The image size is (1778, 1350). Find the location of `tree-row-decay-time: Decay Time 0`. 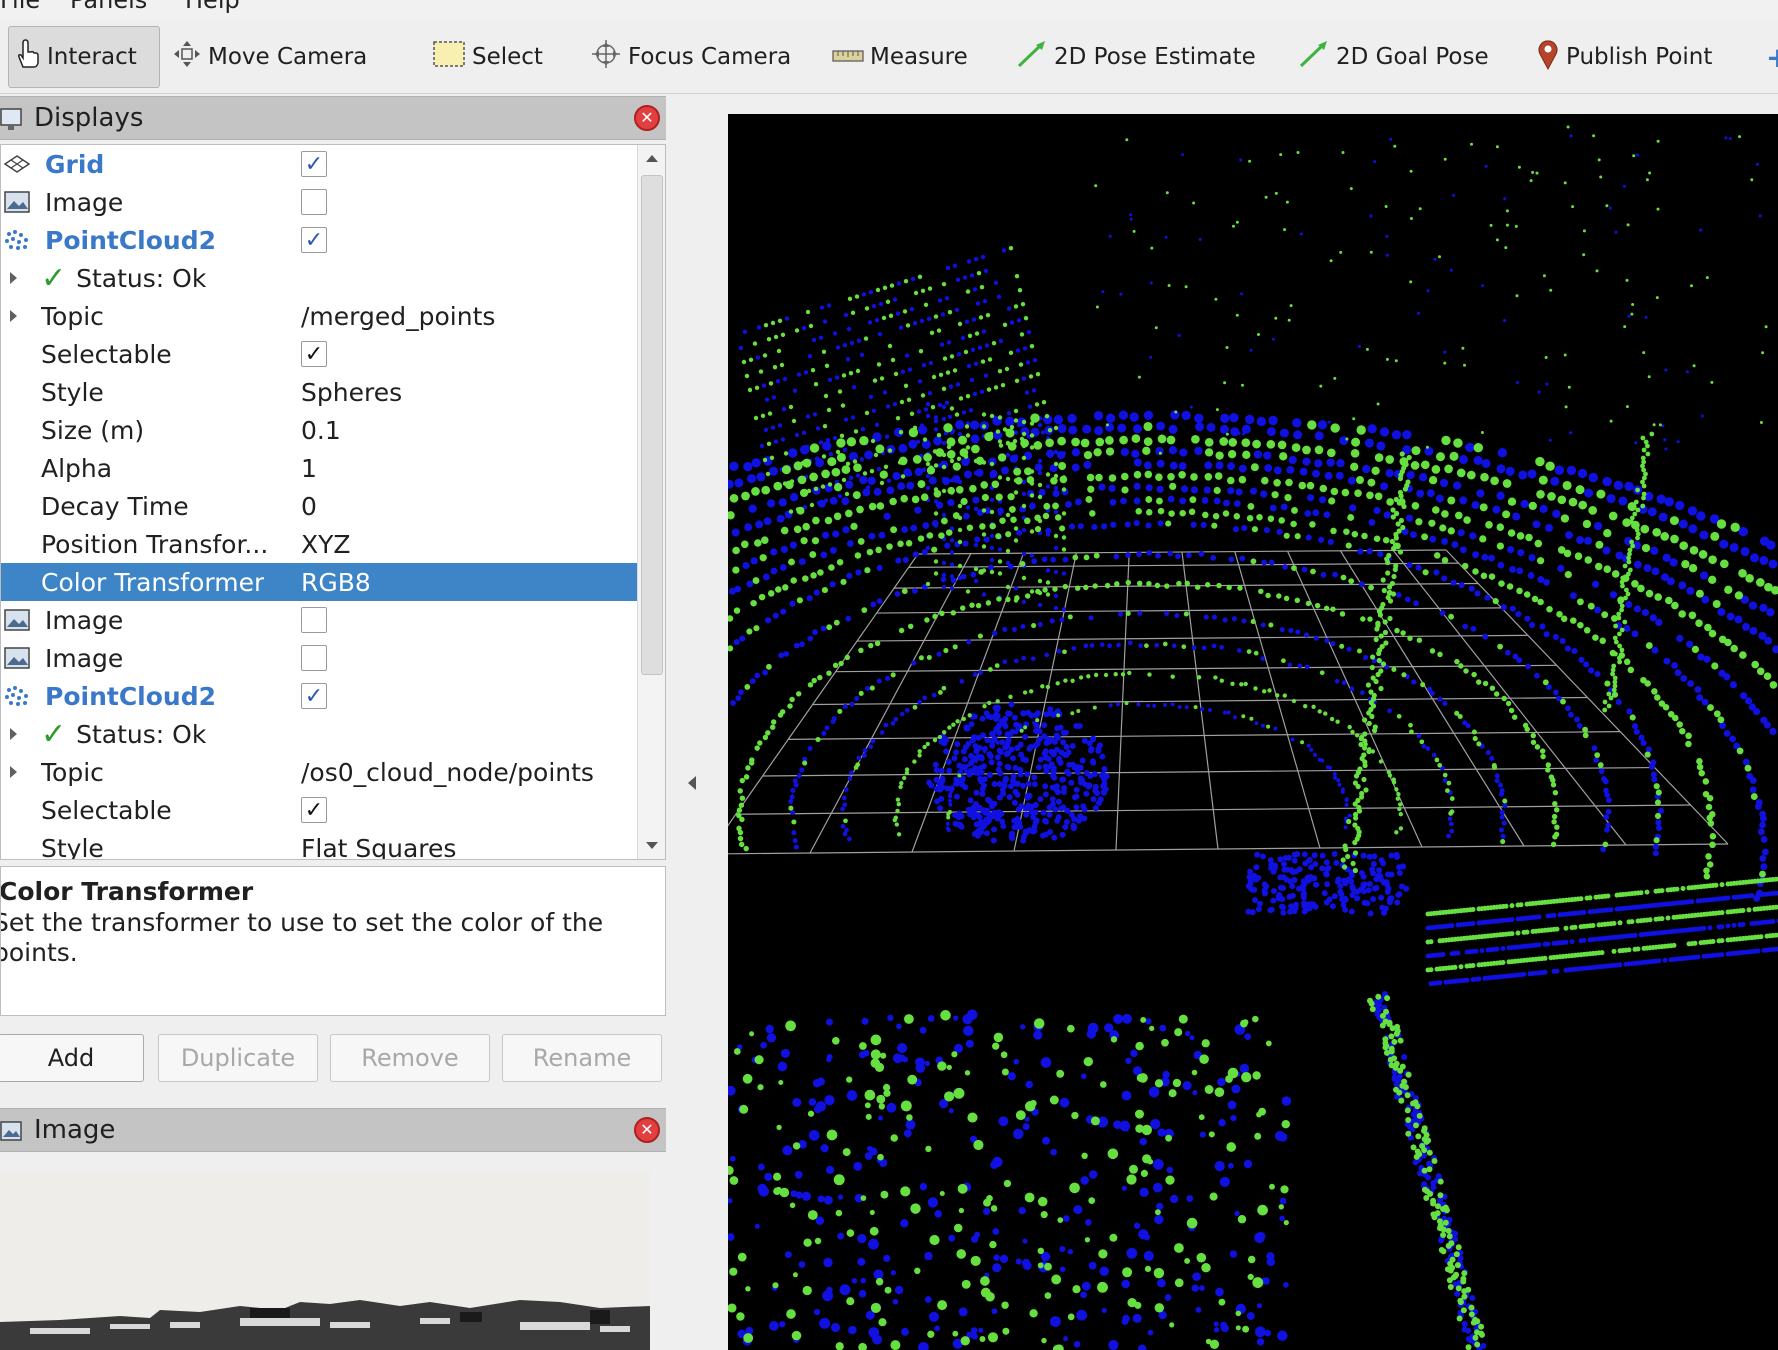

tree-row-decay-time: Decay Time 0 is located at coordinates (319, 506).